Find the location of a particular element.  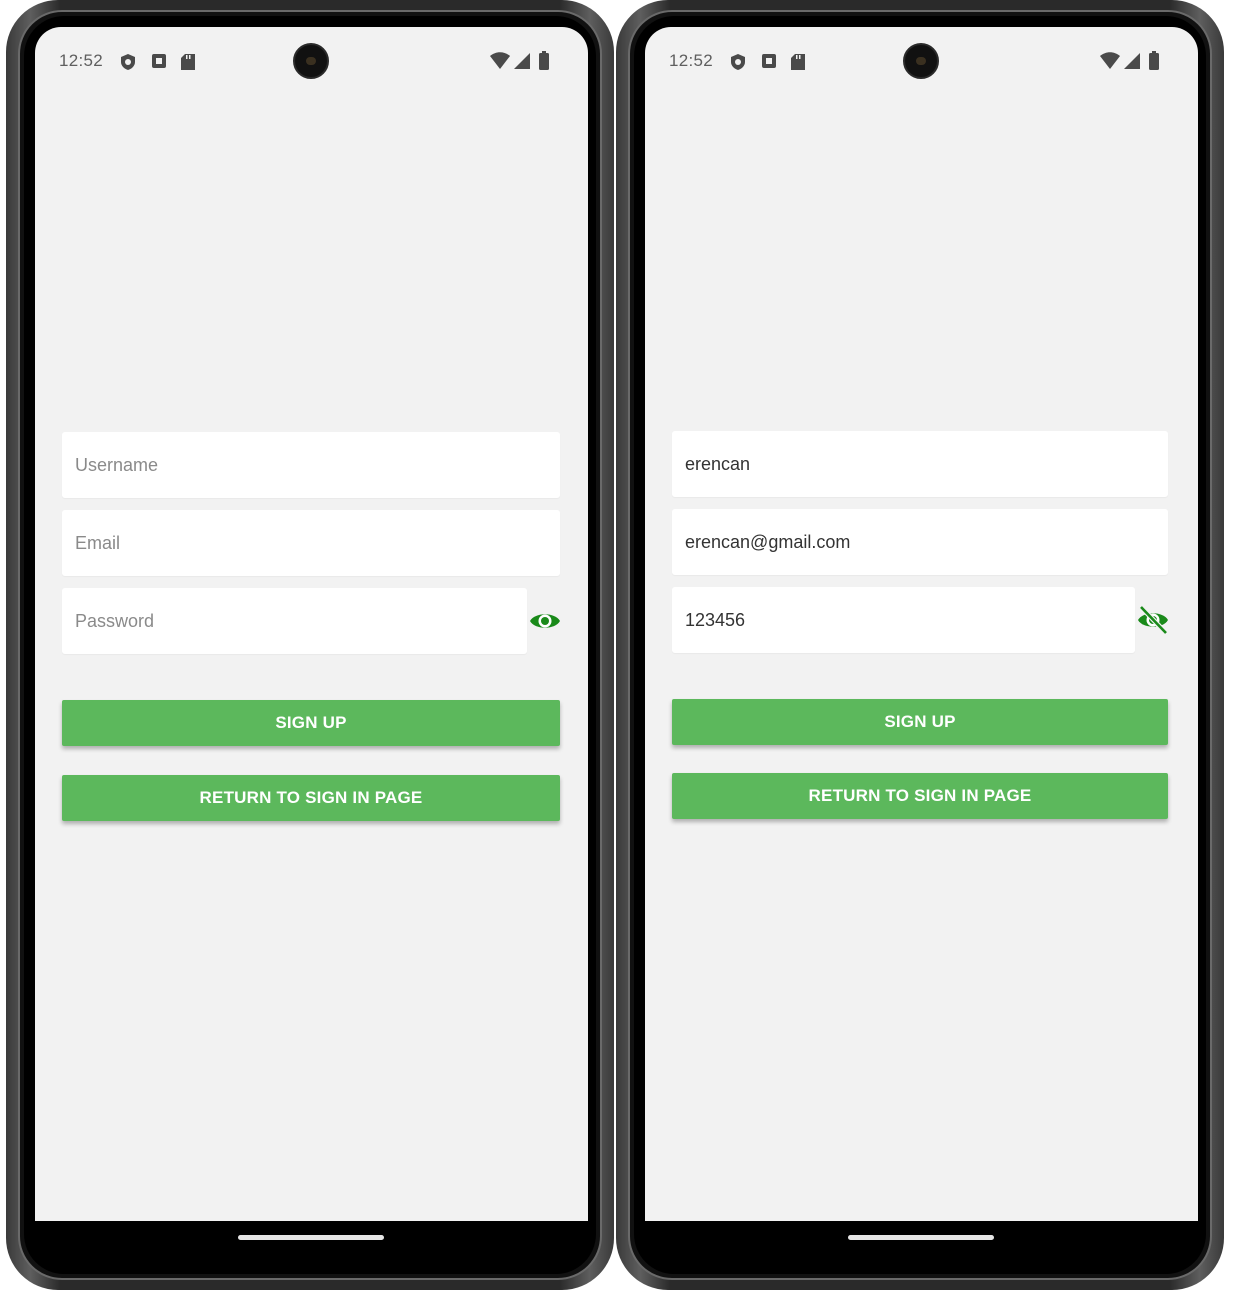

email-value: erencan@gmail.com is located at coordinates (768, 542).